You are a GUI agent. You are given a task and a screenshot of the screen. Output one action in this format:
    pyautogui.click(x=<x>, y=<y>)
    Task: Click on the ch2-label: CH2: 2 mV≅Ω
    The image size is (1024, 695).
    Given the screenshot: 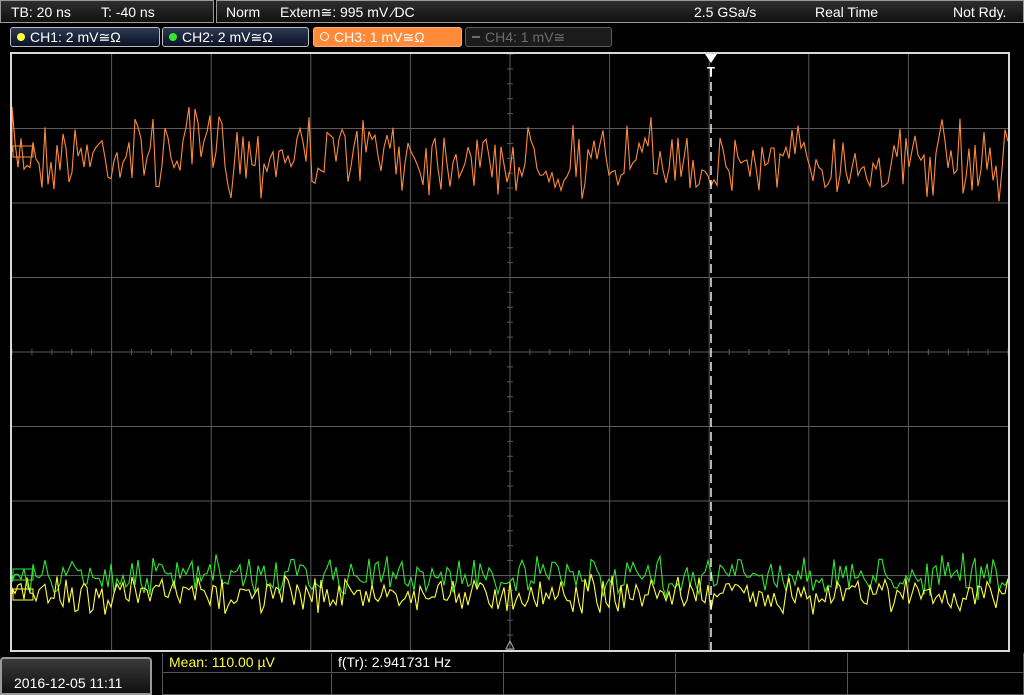 What is the action you would take?
    pyautogui.click(x=227, y=37)
    